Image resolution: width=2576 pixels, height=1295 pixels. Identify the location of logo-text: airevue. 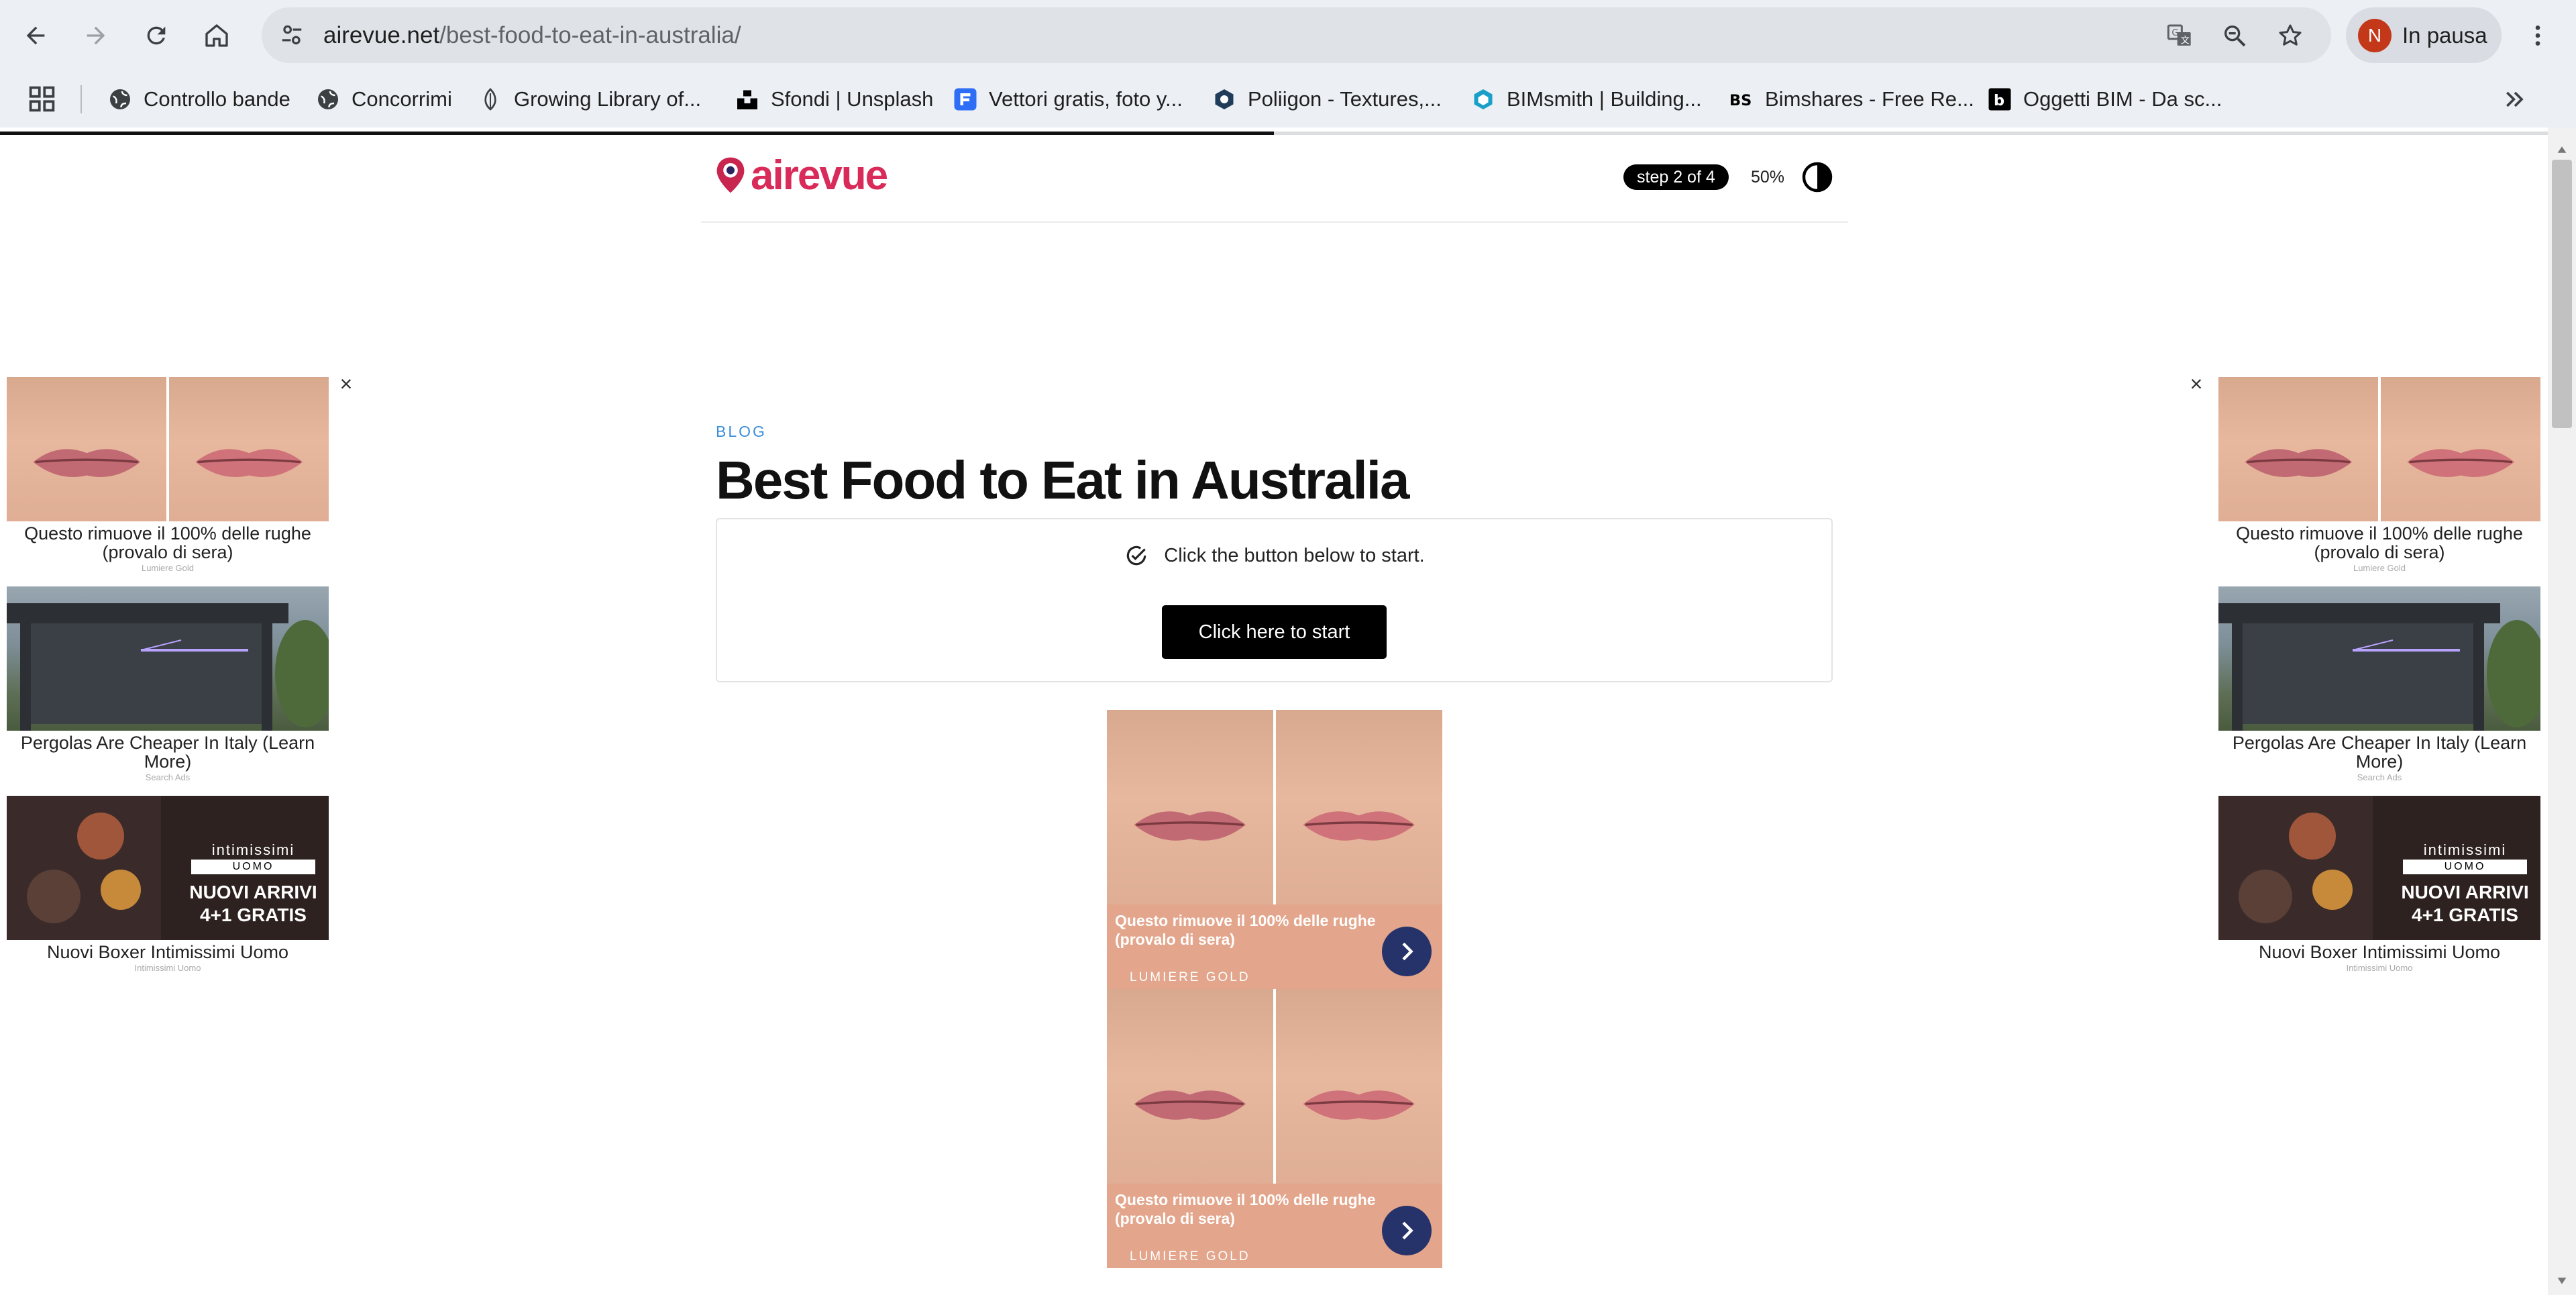
(819, 175).